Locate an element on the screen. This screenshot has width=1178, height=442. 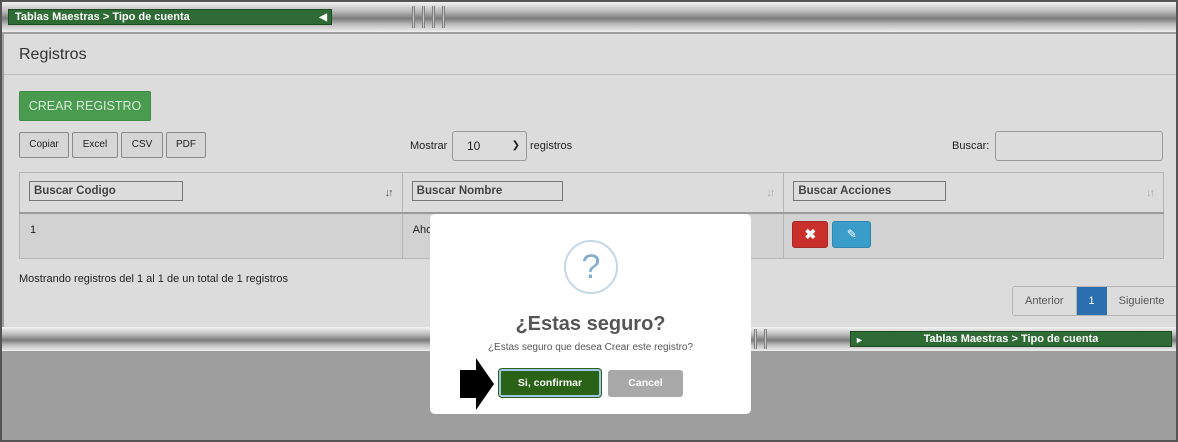
prev-page-button: Anterior is located at coordinates (1045, 301).